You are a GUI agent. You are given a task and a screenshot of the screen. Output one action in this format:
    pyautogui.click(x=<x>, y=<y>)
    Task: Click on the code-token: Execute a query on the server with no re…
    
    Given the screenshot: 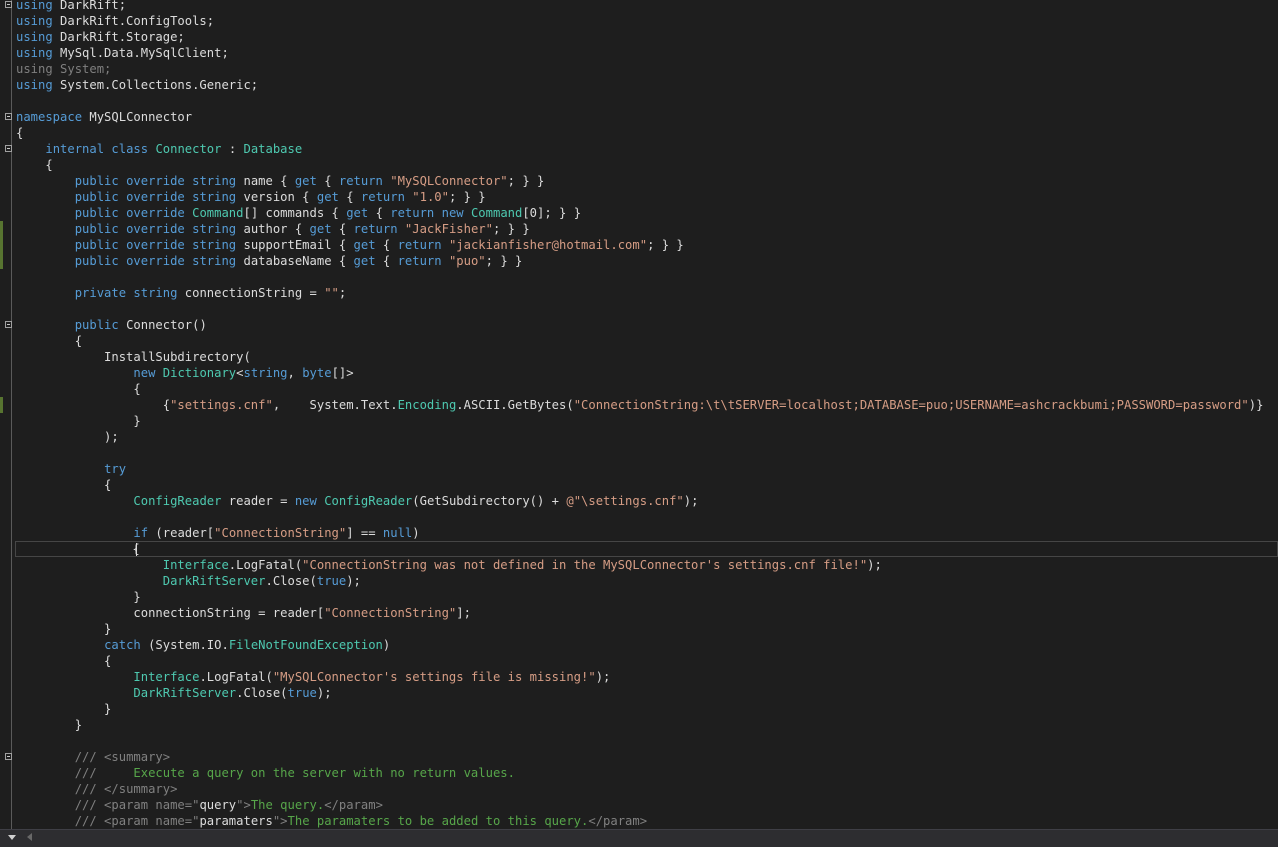 What is the action you would take?
    pyautogui.click(x=305, y=773)
    